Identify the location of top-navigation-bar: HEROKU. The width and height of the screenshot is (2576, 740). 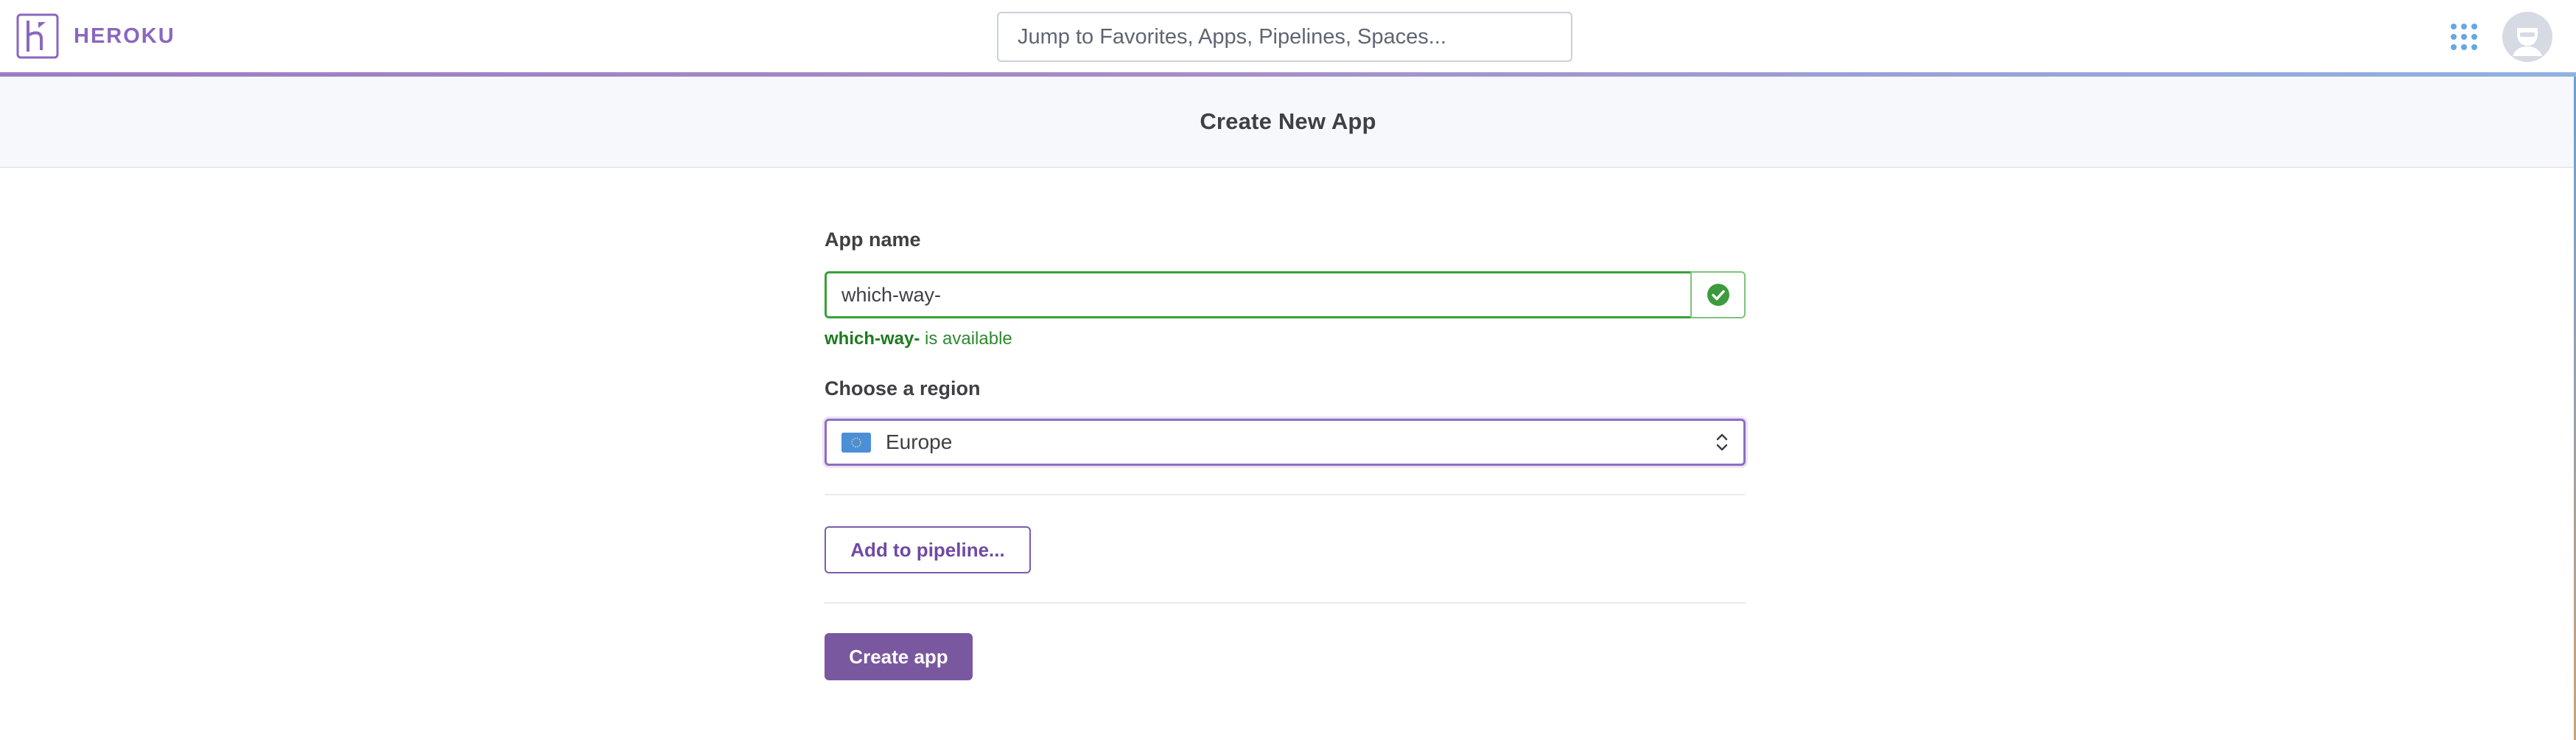
(1288, 37).